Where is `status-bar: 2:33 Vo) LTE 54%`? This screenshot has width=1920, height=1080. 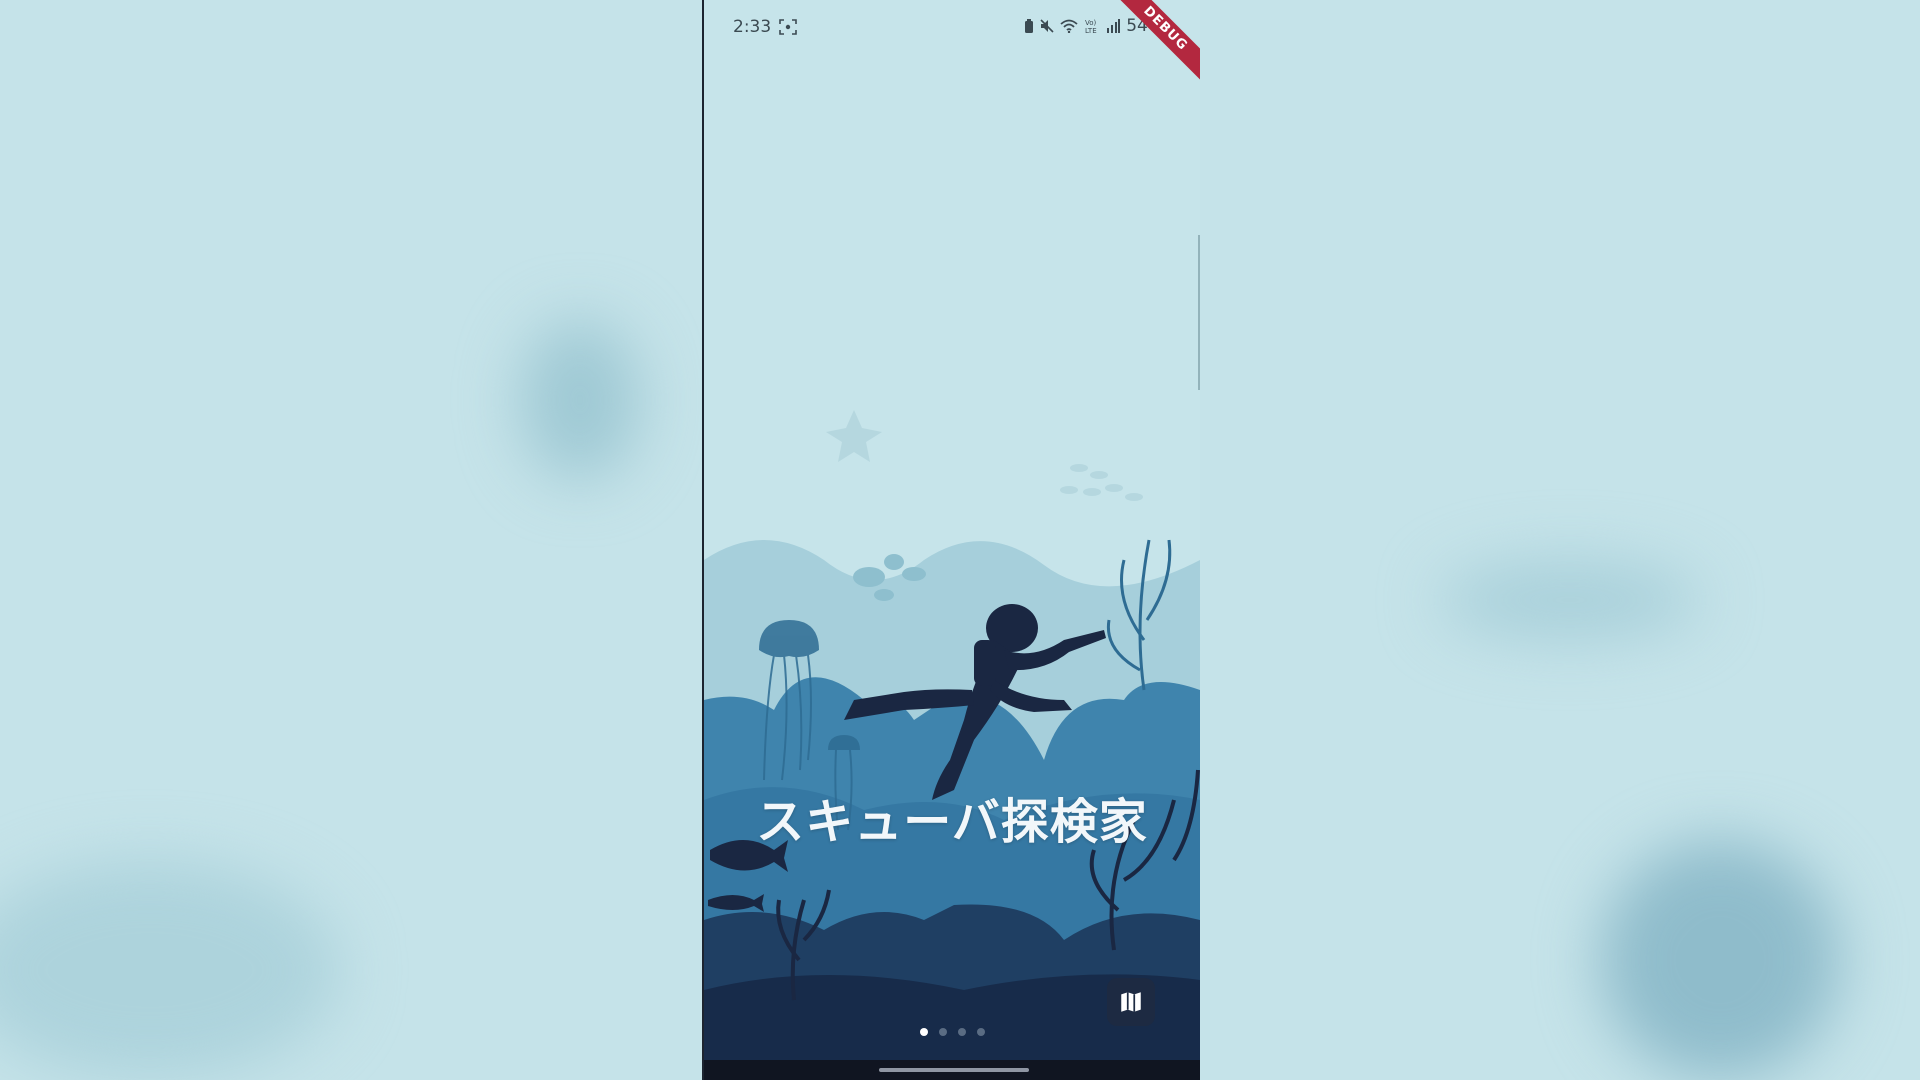 status-bar: 2:33 Vo) LTE 54% is located at coordinates (952, 28).